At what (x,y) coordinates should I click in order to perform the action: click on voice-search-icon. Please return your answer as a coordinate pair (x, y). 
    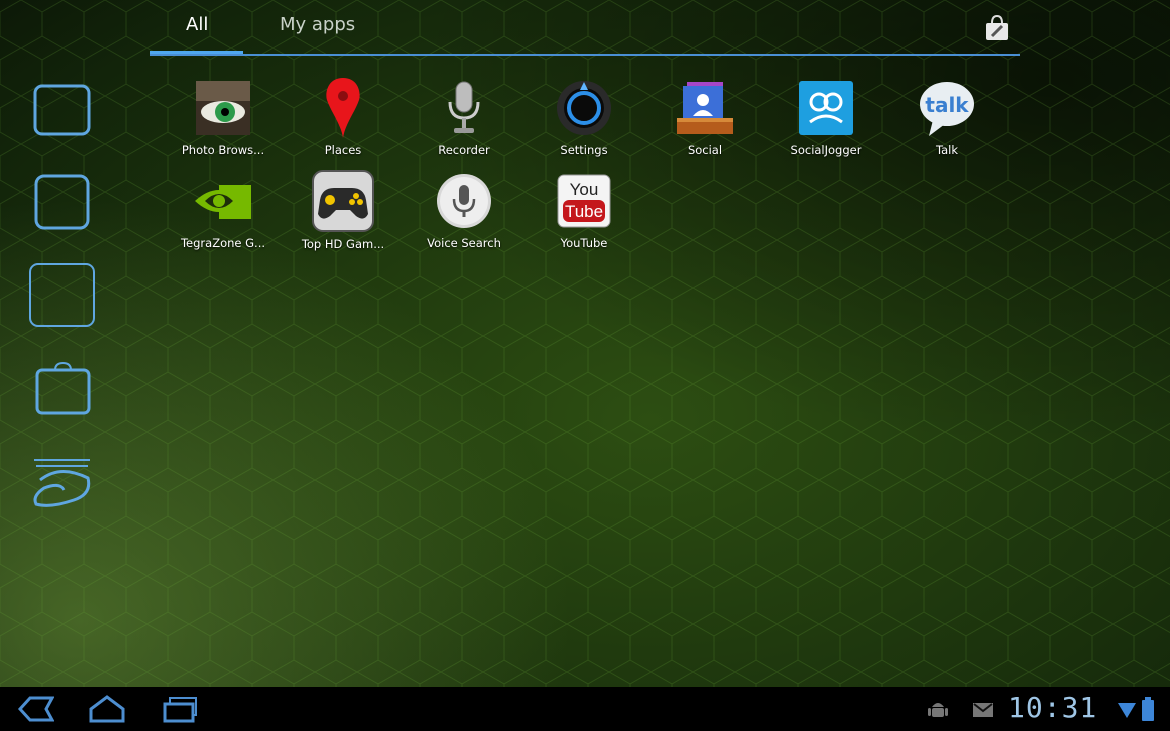
    Looking at the image, I should click on (464, 201).